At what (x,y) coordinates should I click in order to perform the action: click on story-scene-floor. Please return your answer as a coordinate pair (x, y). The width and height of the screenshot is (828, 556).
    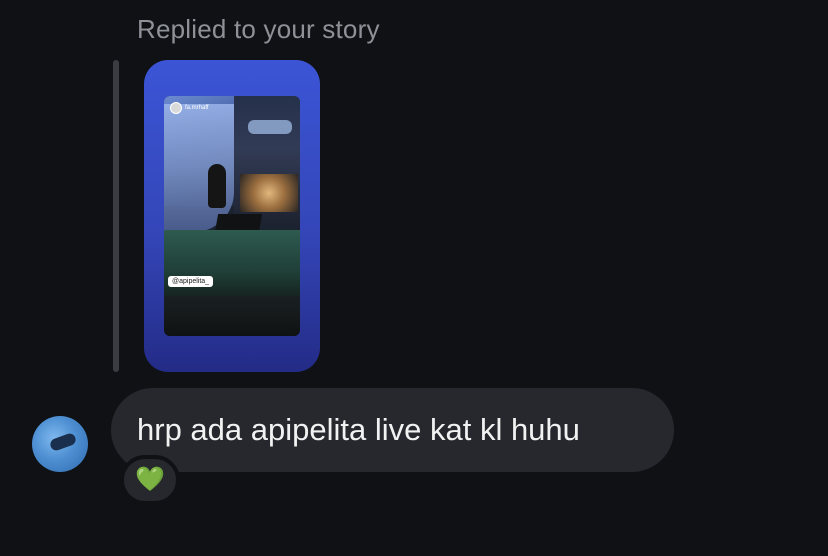
    Looking at the image, I should click on (232, 316).